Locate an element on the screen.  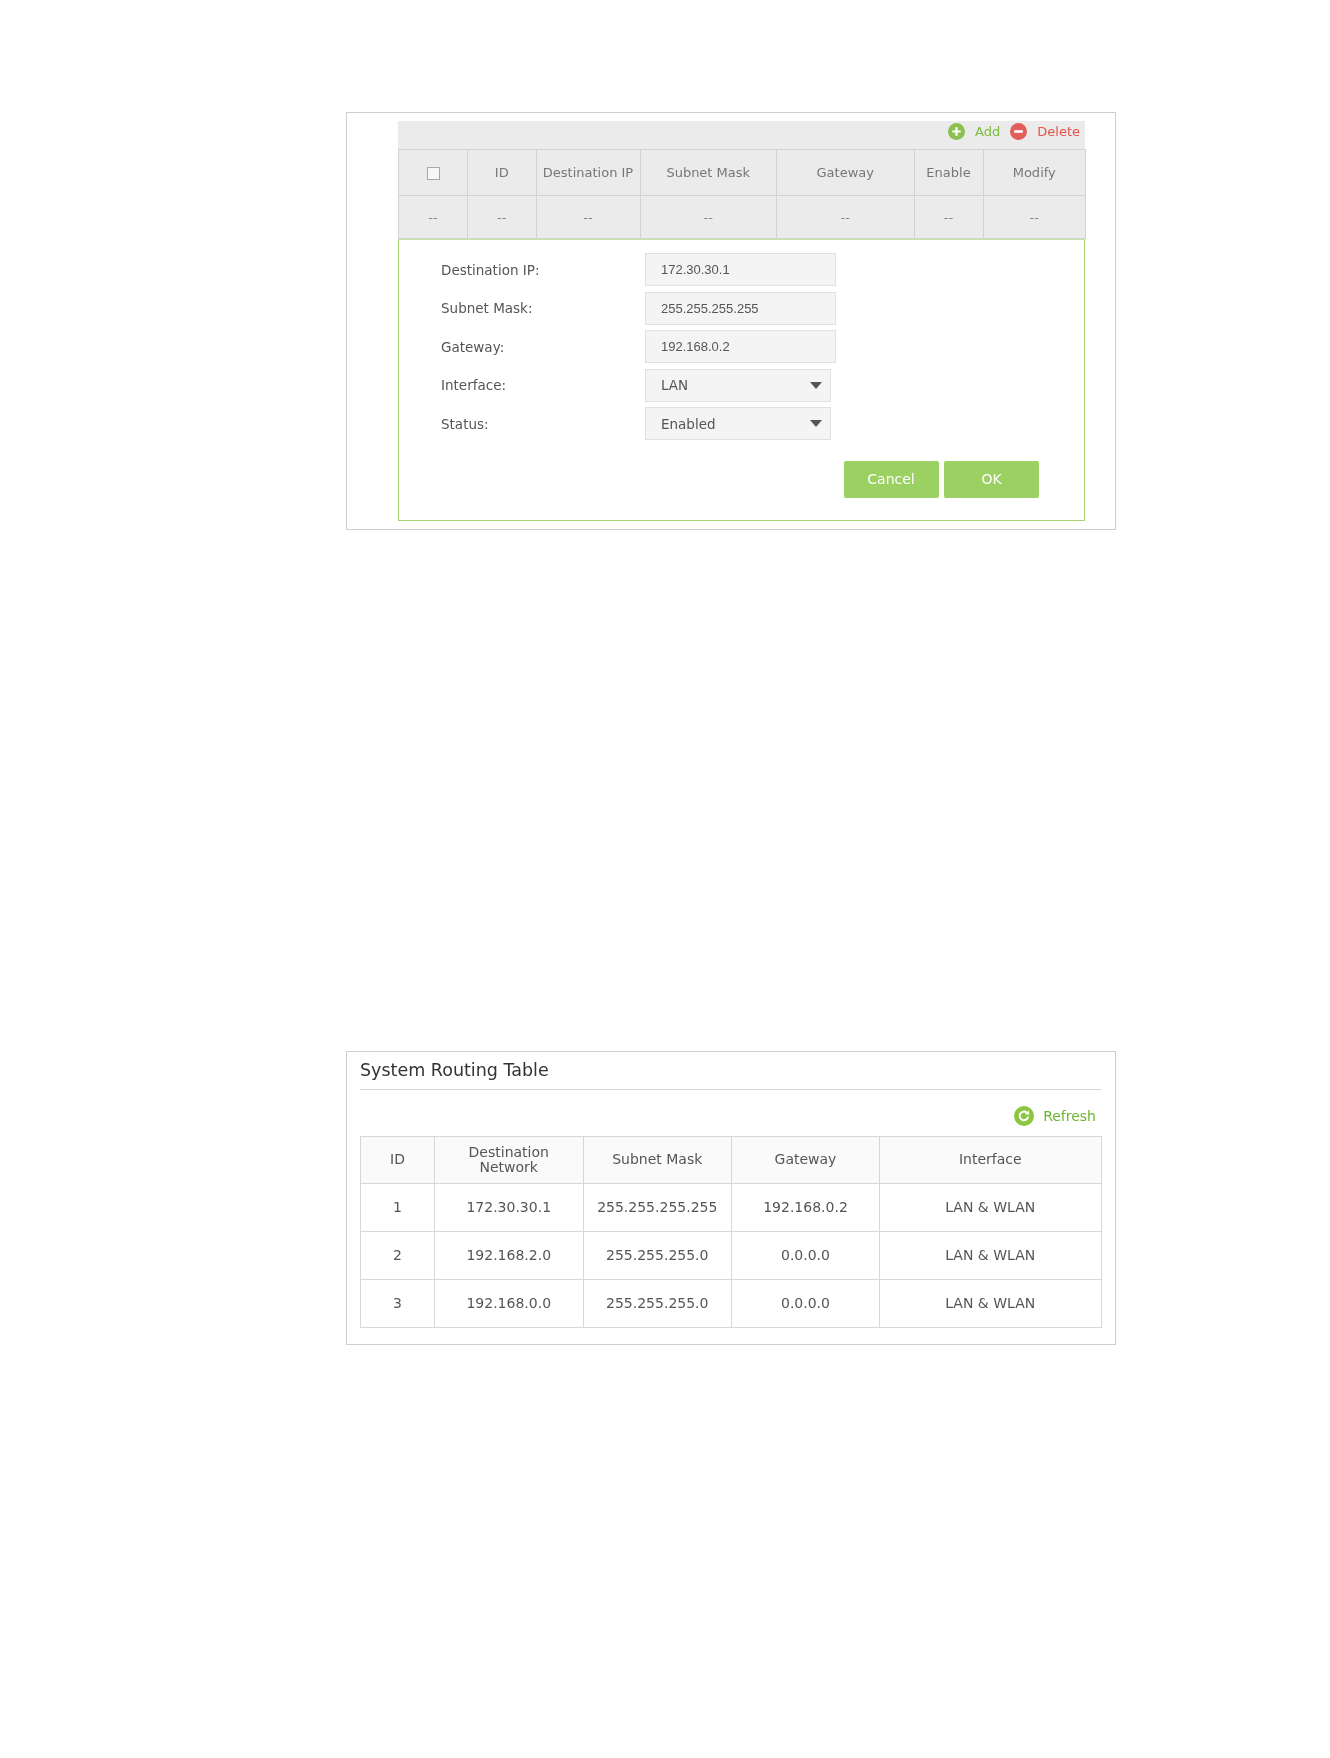
table-cell: 2 is located at coordinates (397, 1255).